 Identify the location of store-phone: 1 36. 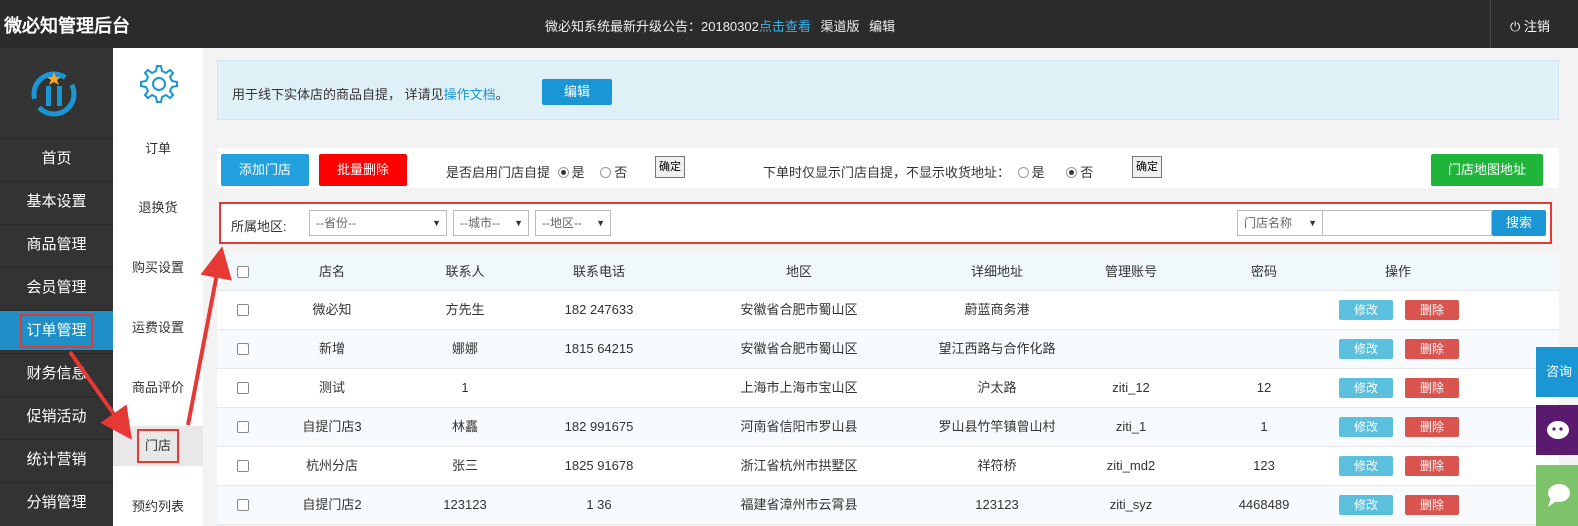
(599, 504).